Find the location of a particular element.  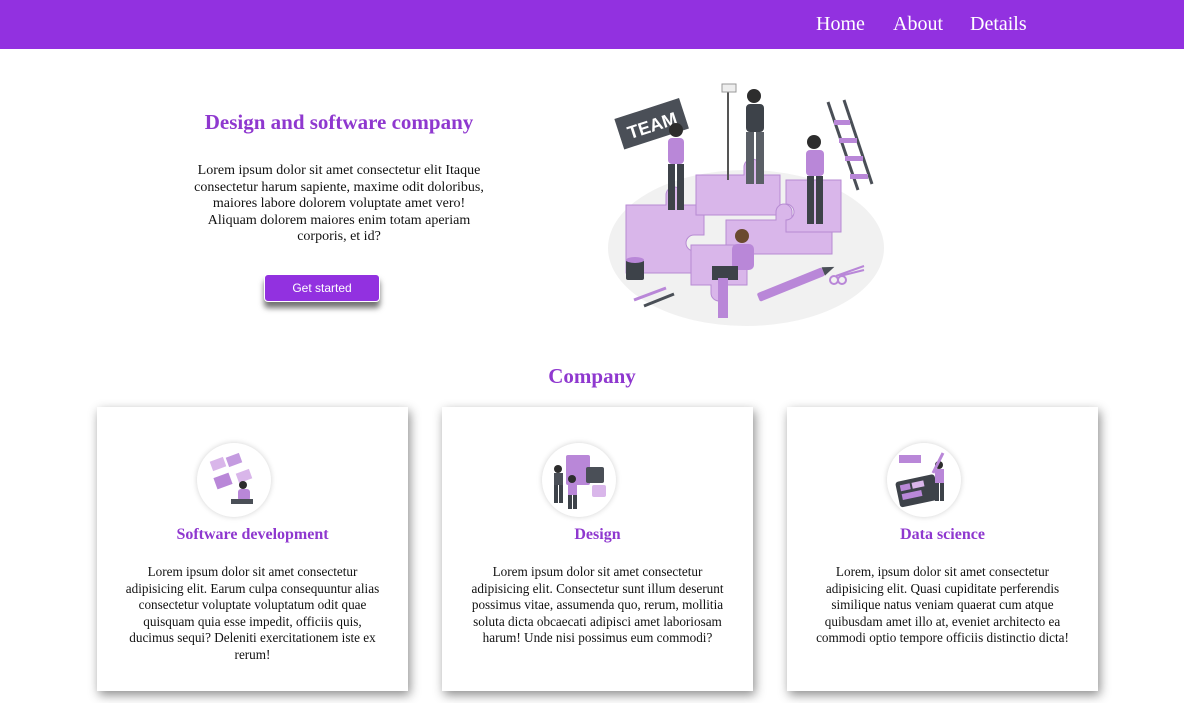

nav-details-link: Details is located at coordinates (998, 24).